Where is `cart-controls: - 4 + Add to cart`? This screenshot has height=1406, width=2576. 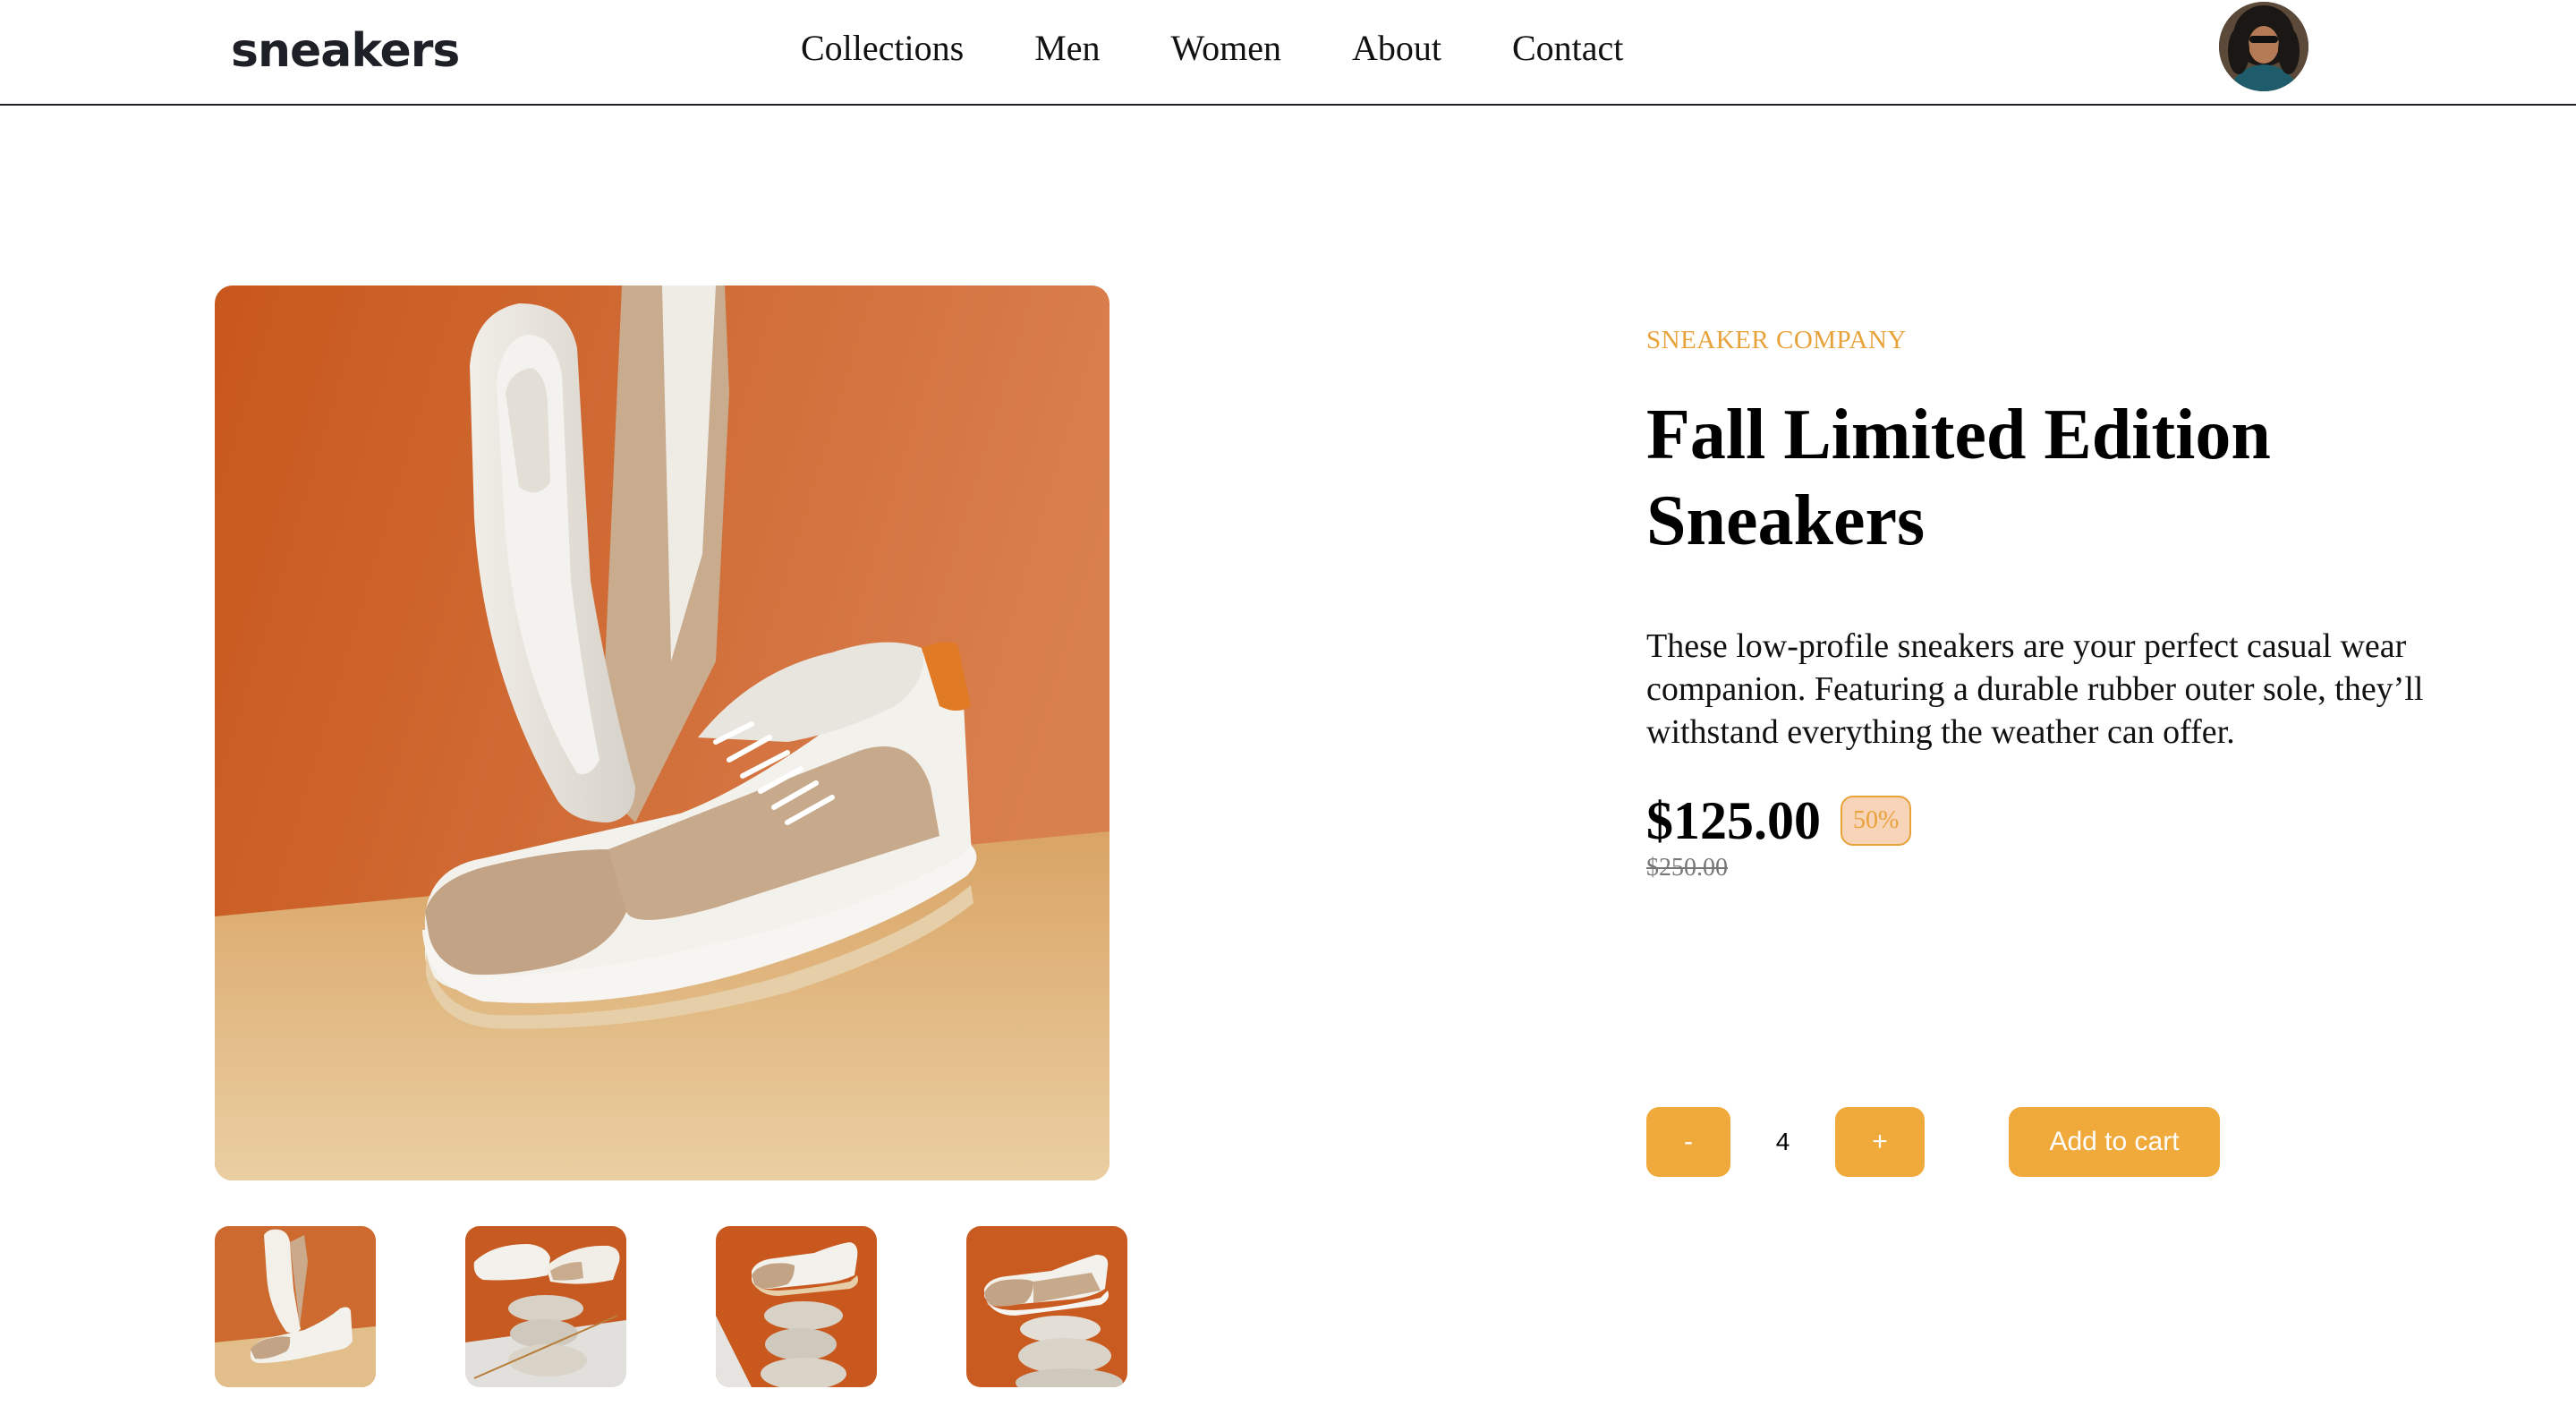 cart-controls: - 4 + Add to cart is located at coordinates (1959, 1142).